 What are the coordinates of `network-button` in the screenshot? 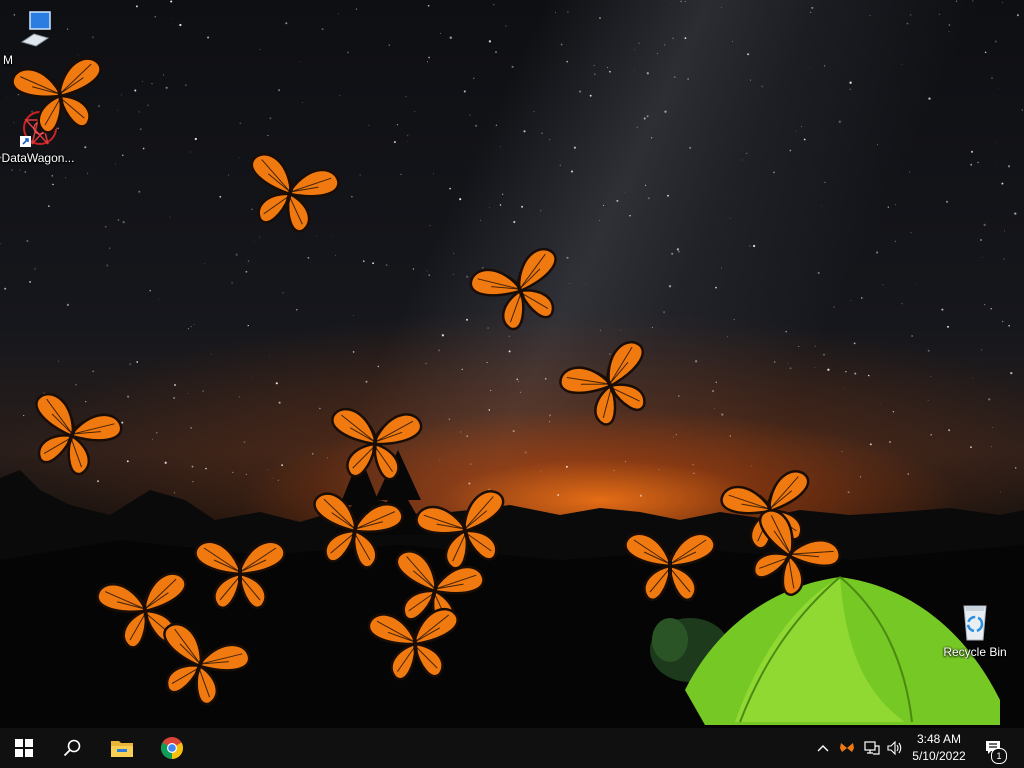 It's located at (872, 748).